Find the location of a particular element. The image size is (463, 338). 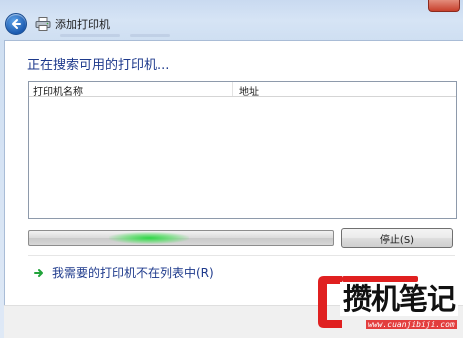

watermark-title: 攒机笔记 is located at coordinates (399, 299).